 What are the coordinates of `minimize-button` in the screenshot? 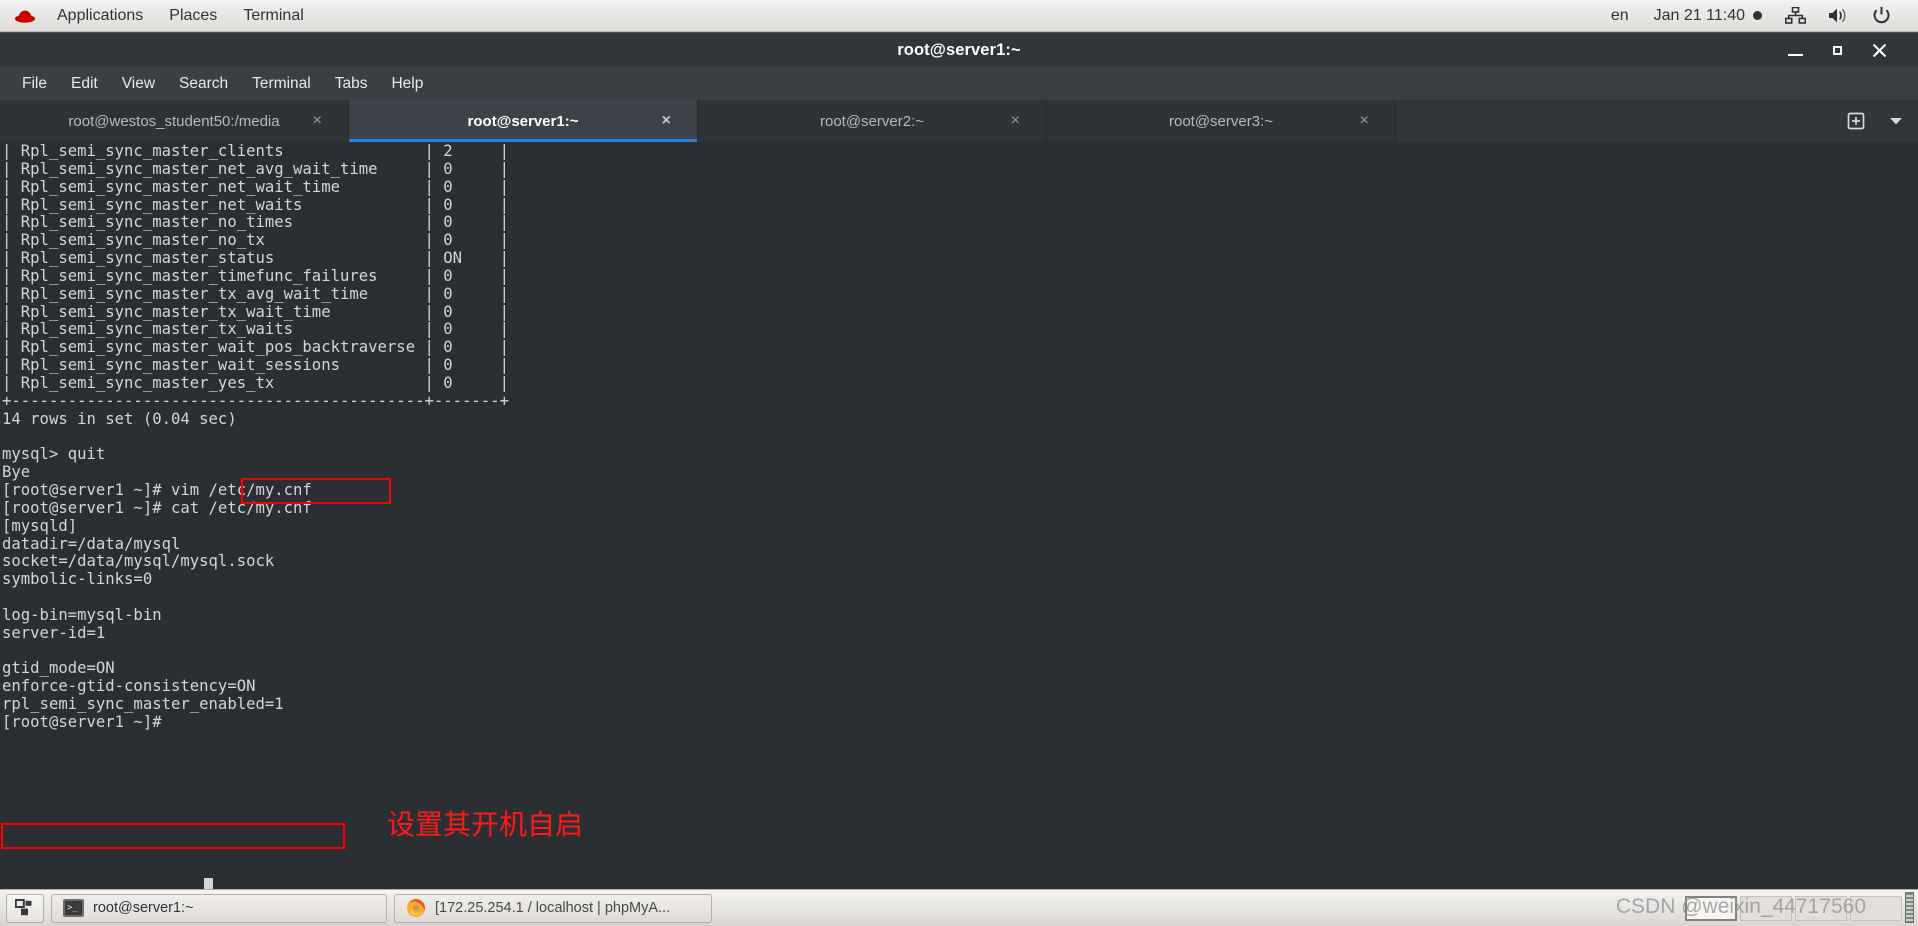 It's located at (1795, 50).